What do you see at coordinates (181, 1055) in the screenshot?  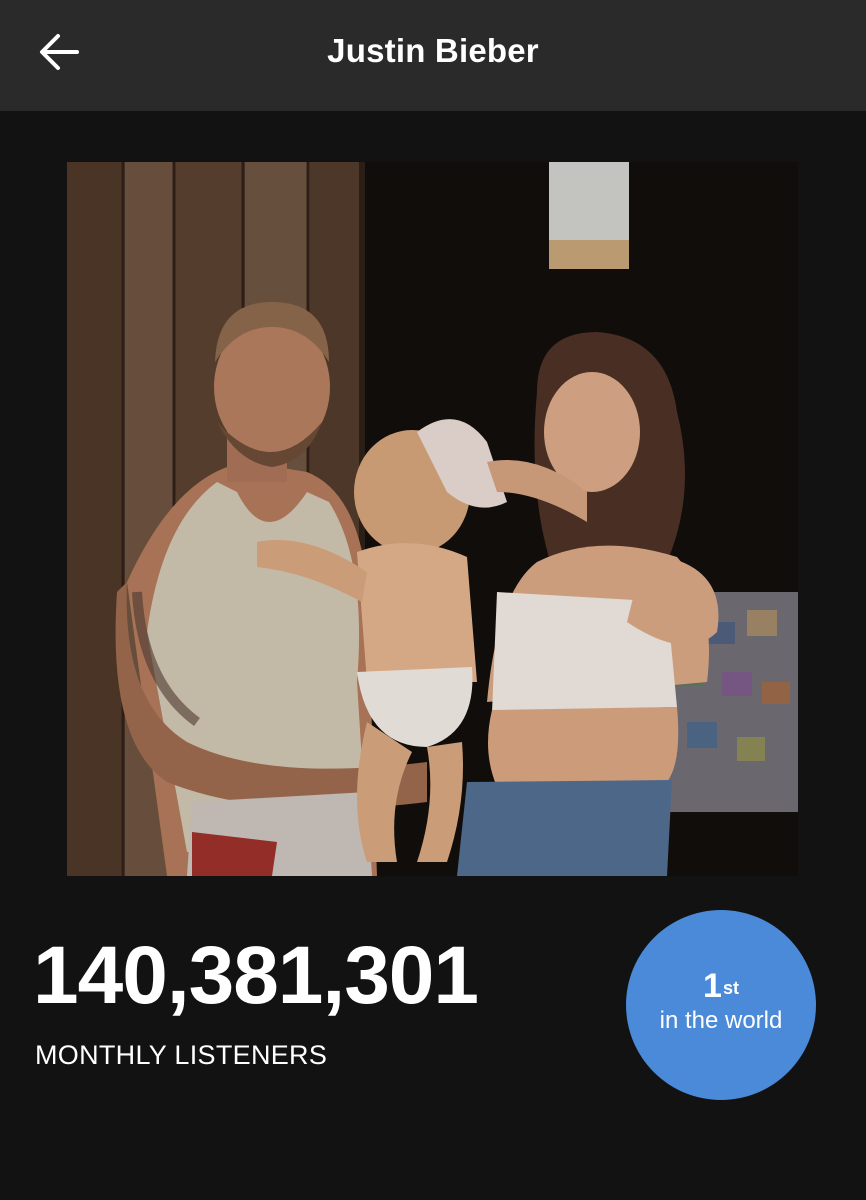 I see `monthly-listeners-label: MONTHLY LISTENERS` at bounding box center [181, 1055].